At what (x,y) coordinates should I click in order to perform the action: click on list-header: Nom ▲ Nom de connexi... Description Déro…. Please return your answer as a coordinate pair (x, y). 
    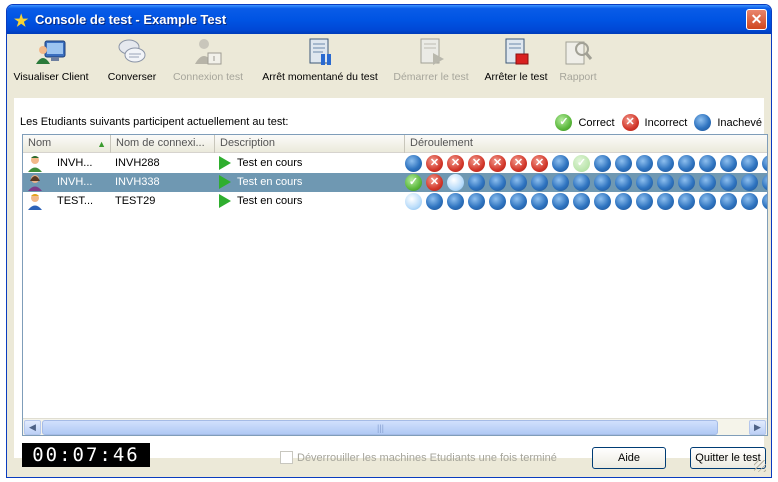
    Looking at the image, I should click on (395, 144).